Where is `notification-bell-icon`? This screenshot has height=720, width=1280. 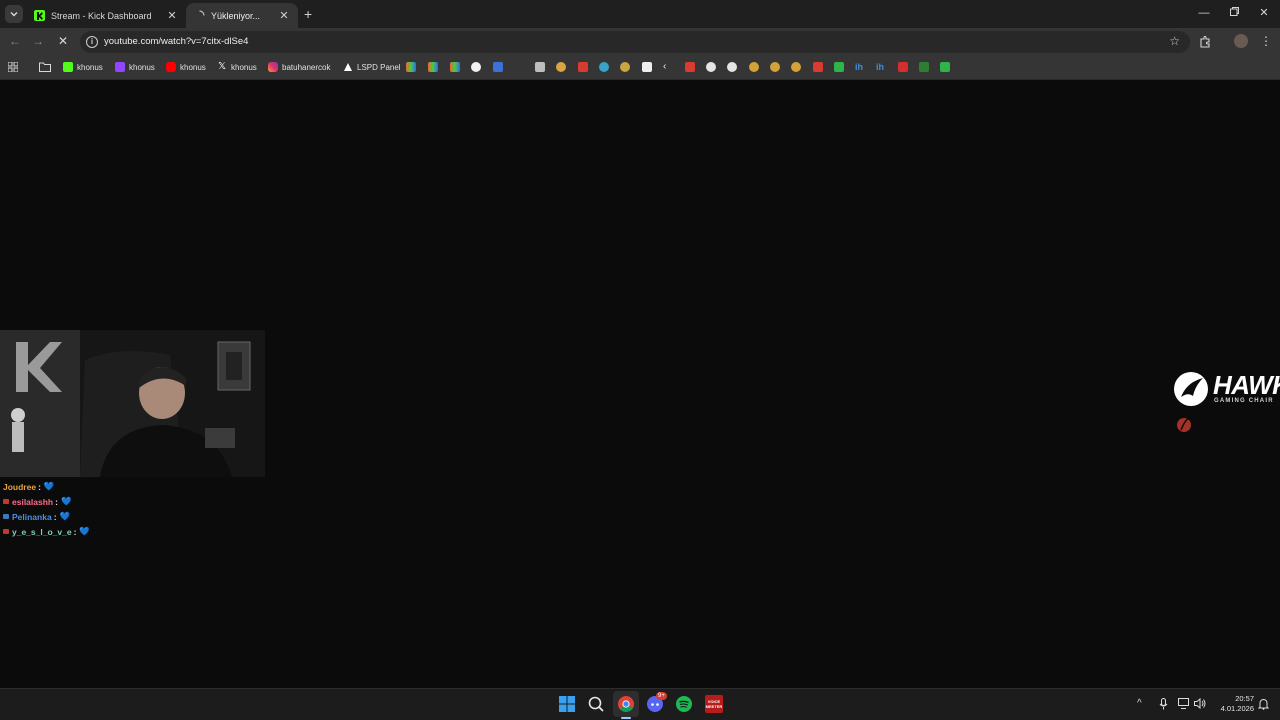
notification-bell-icon is located at coordinates (1263, 704).